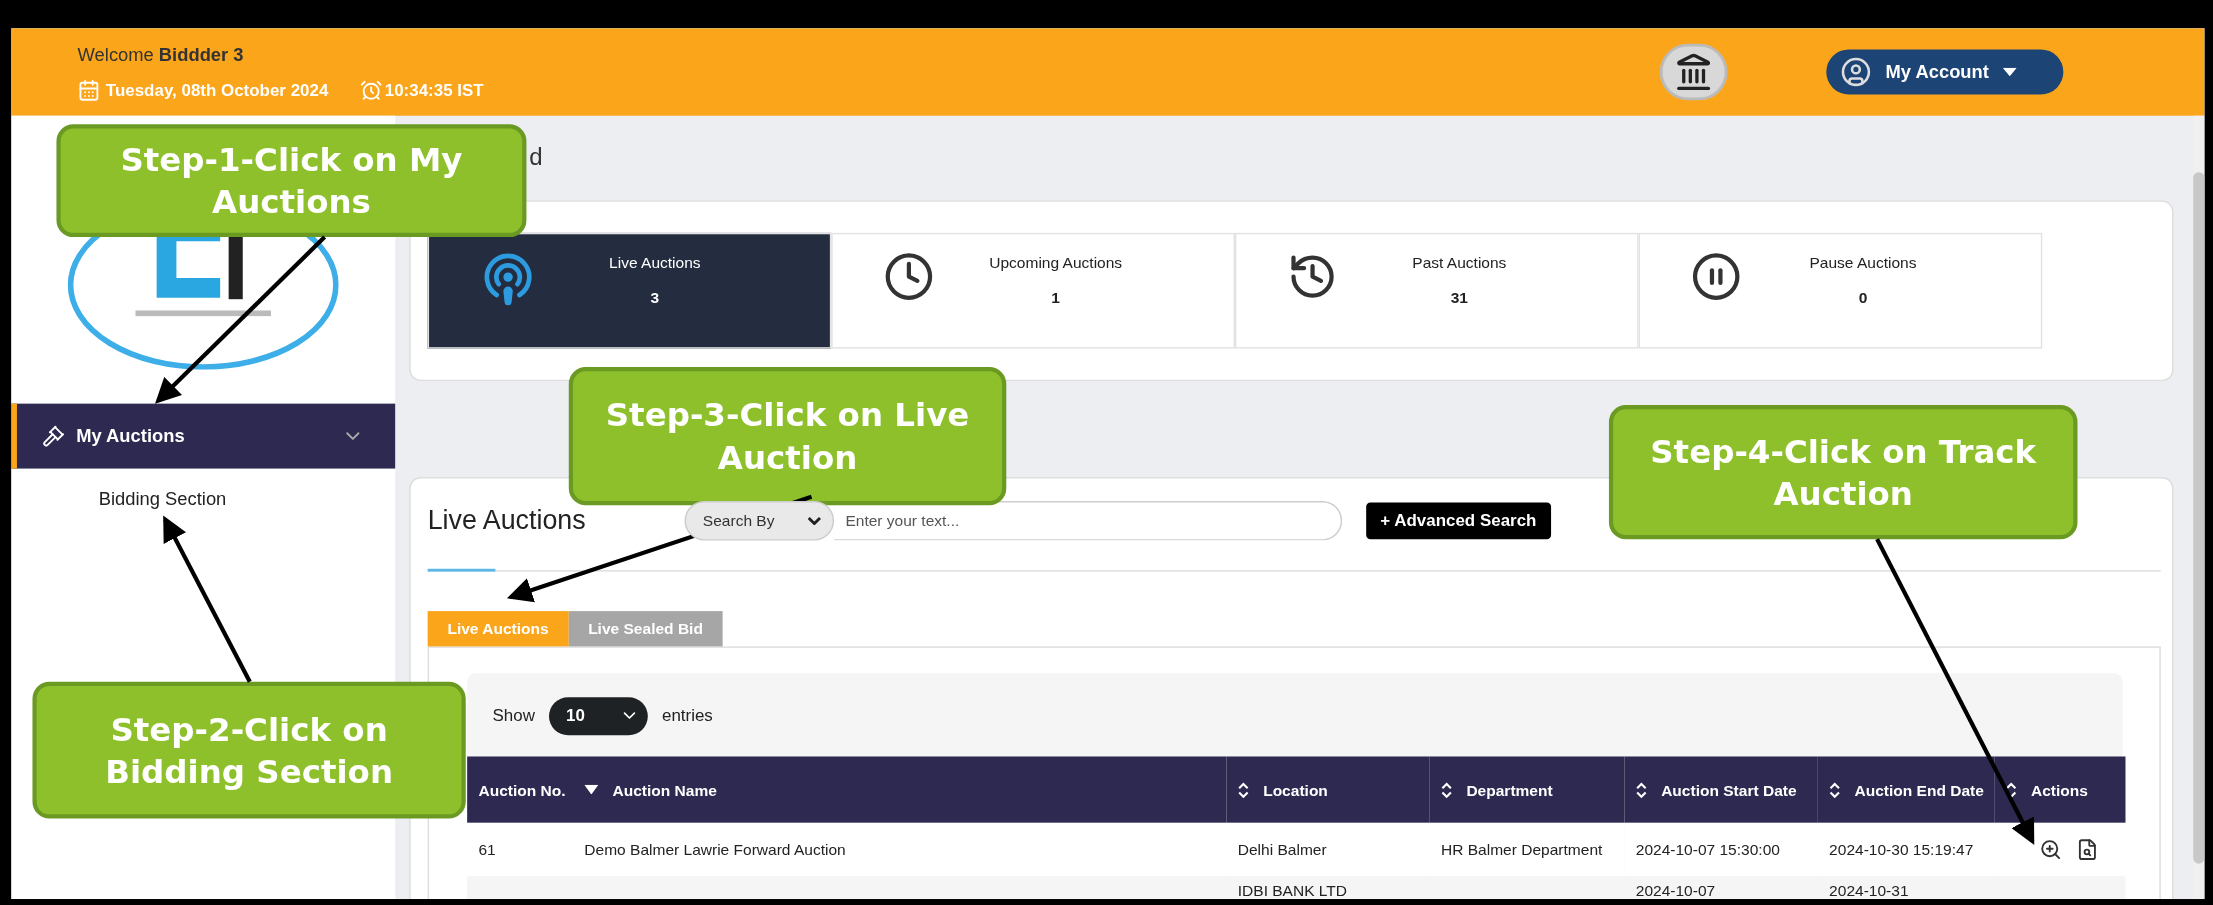 This screenshot has width=2213, height=905. What do you see at coordinates (655, 297) in the screenshot?
I see `stat-count: 3` at bounding box center [655, 297].